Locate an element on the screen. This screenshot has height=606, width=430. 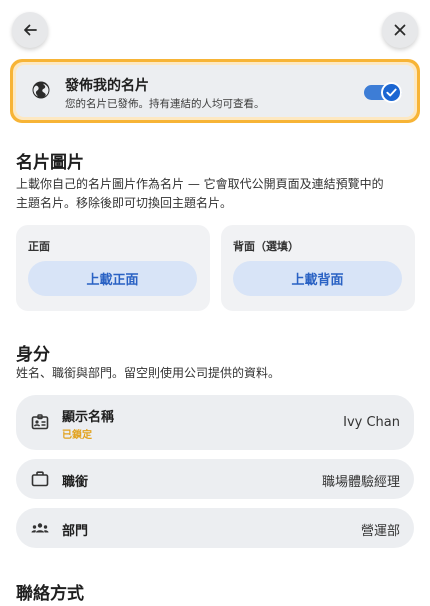
check-icon is located at coordinates (391, 92).